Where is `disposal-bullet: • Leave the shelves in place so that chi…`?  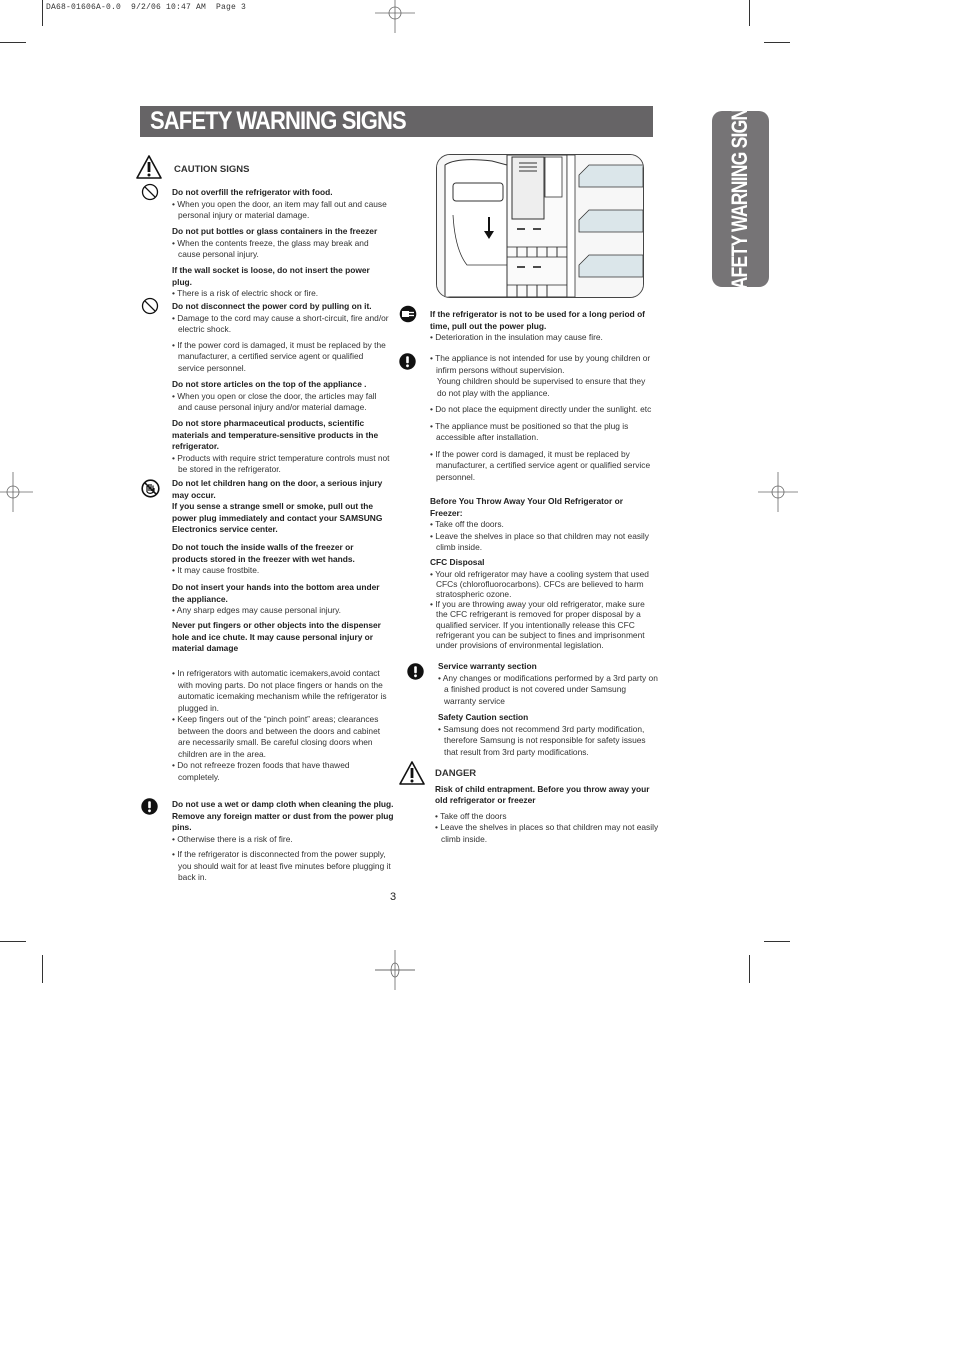 disposal-bullet: • Leave the shelves in place so that chi… is located at coordinates (539, 541).